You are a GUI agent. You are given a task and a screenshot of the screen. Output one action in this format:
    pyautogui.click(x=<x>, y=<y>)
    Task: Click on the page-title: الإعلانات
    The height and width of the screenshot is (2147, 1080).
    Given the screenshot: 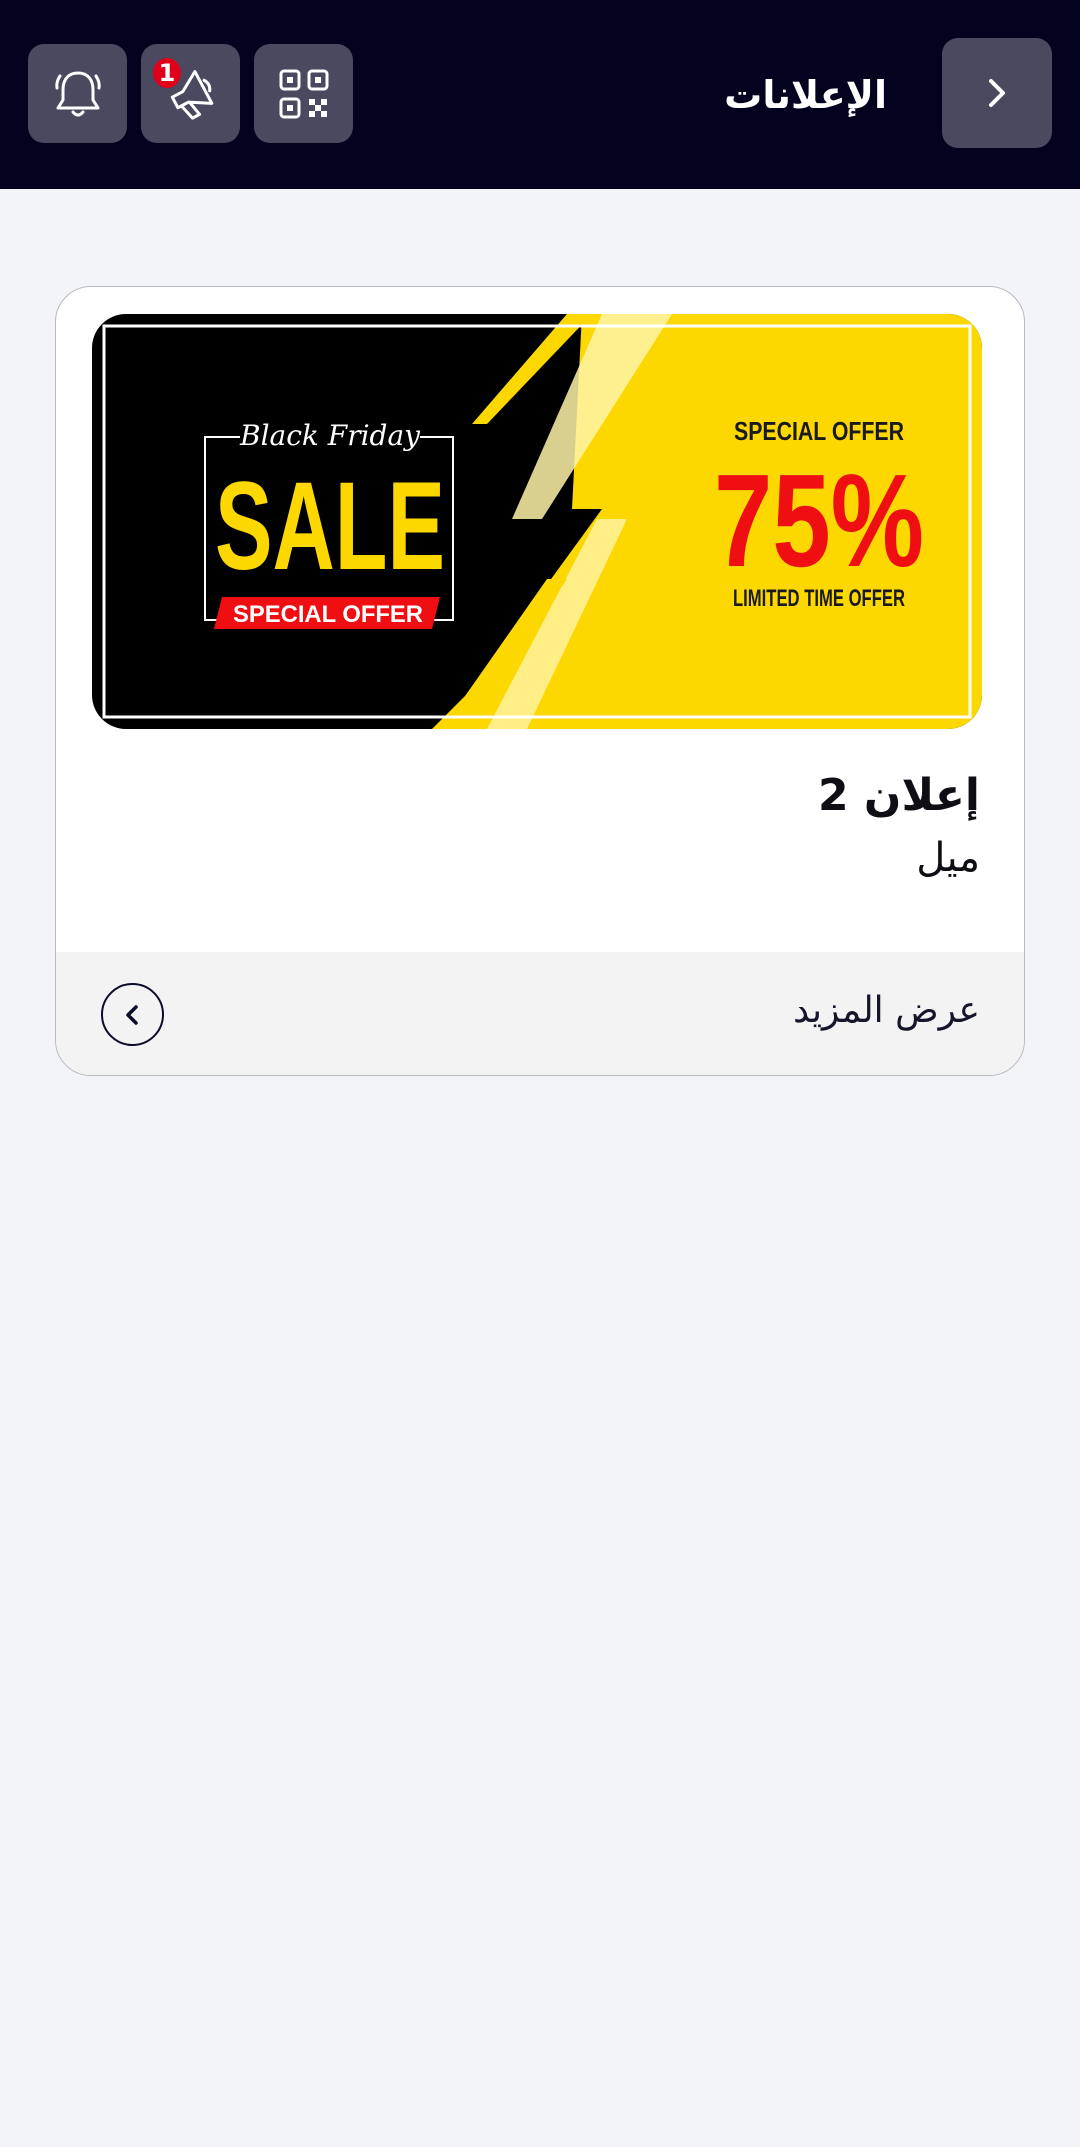 What is the action you would take?
    pyautogui.click(x=805, y=95)
    